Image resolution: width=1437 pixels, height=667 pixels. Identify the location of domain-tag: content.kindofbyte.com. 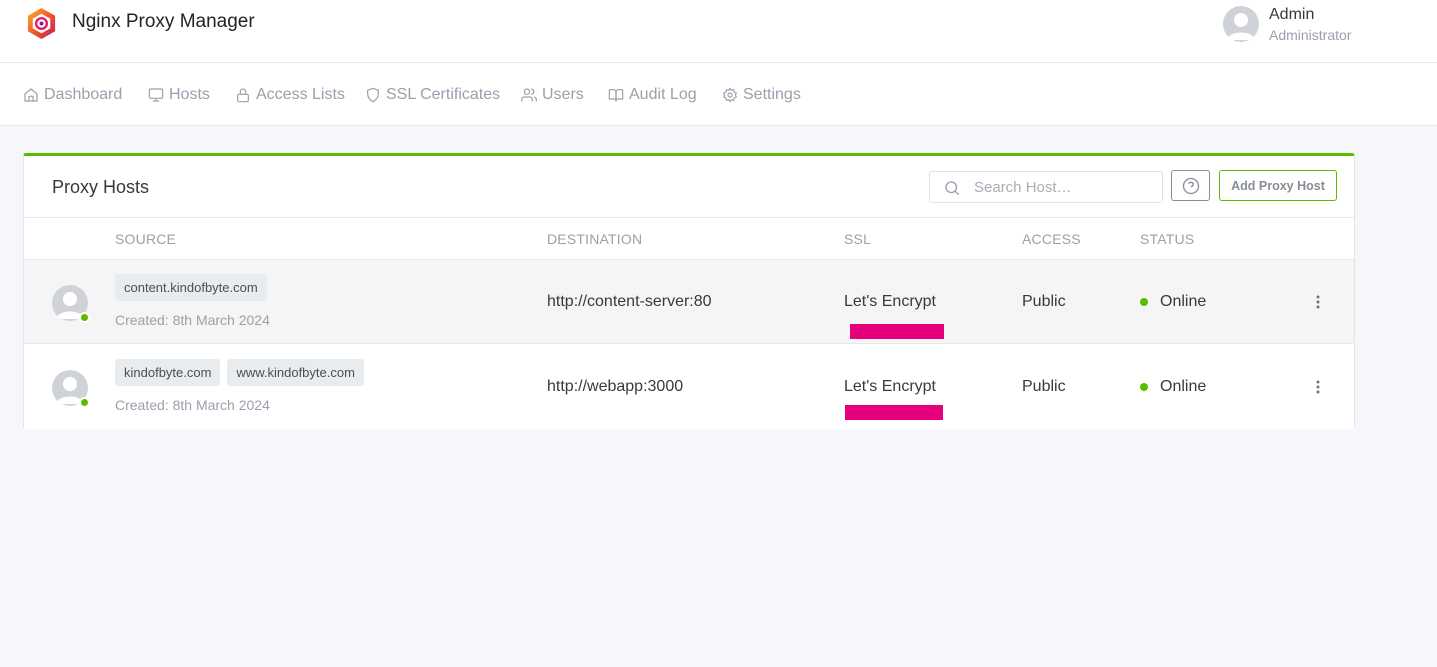
(191, 287).